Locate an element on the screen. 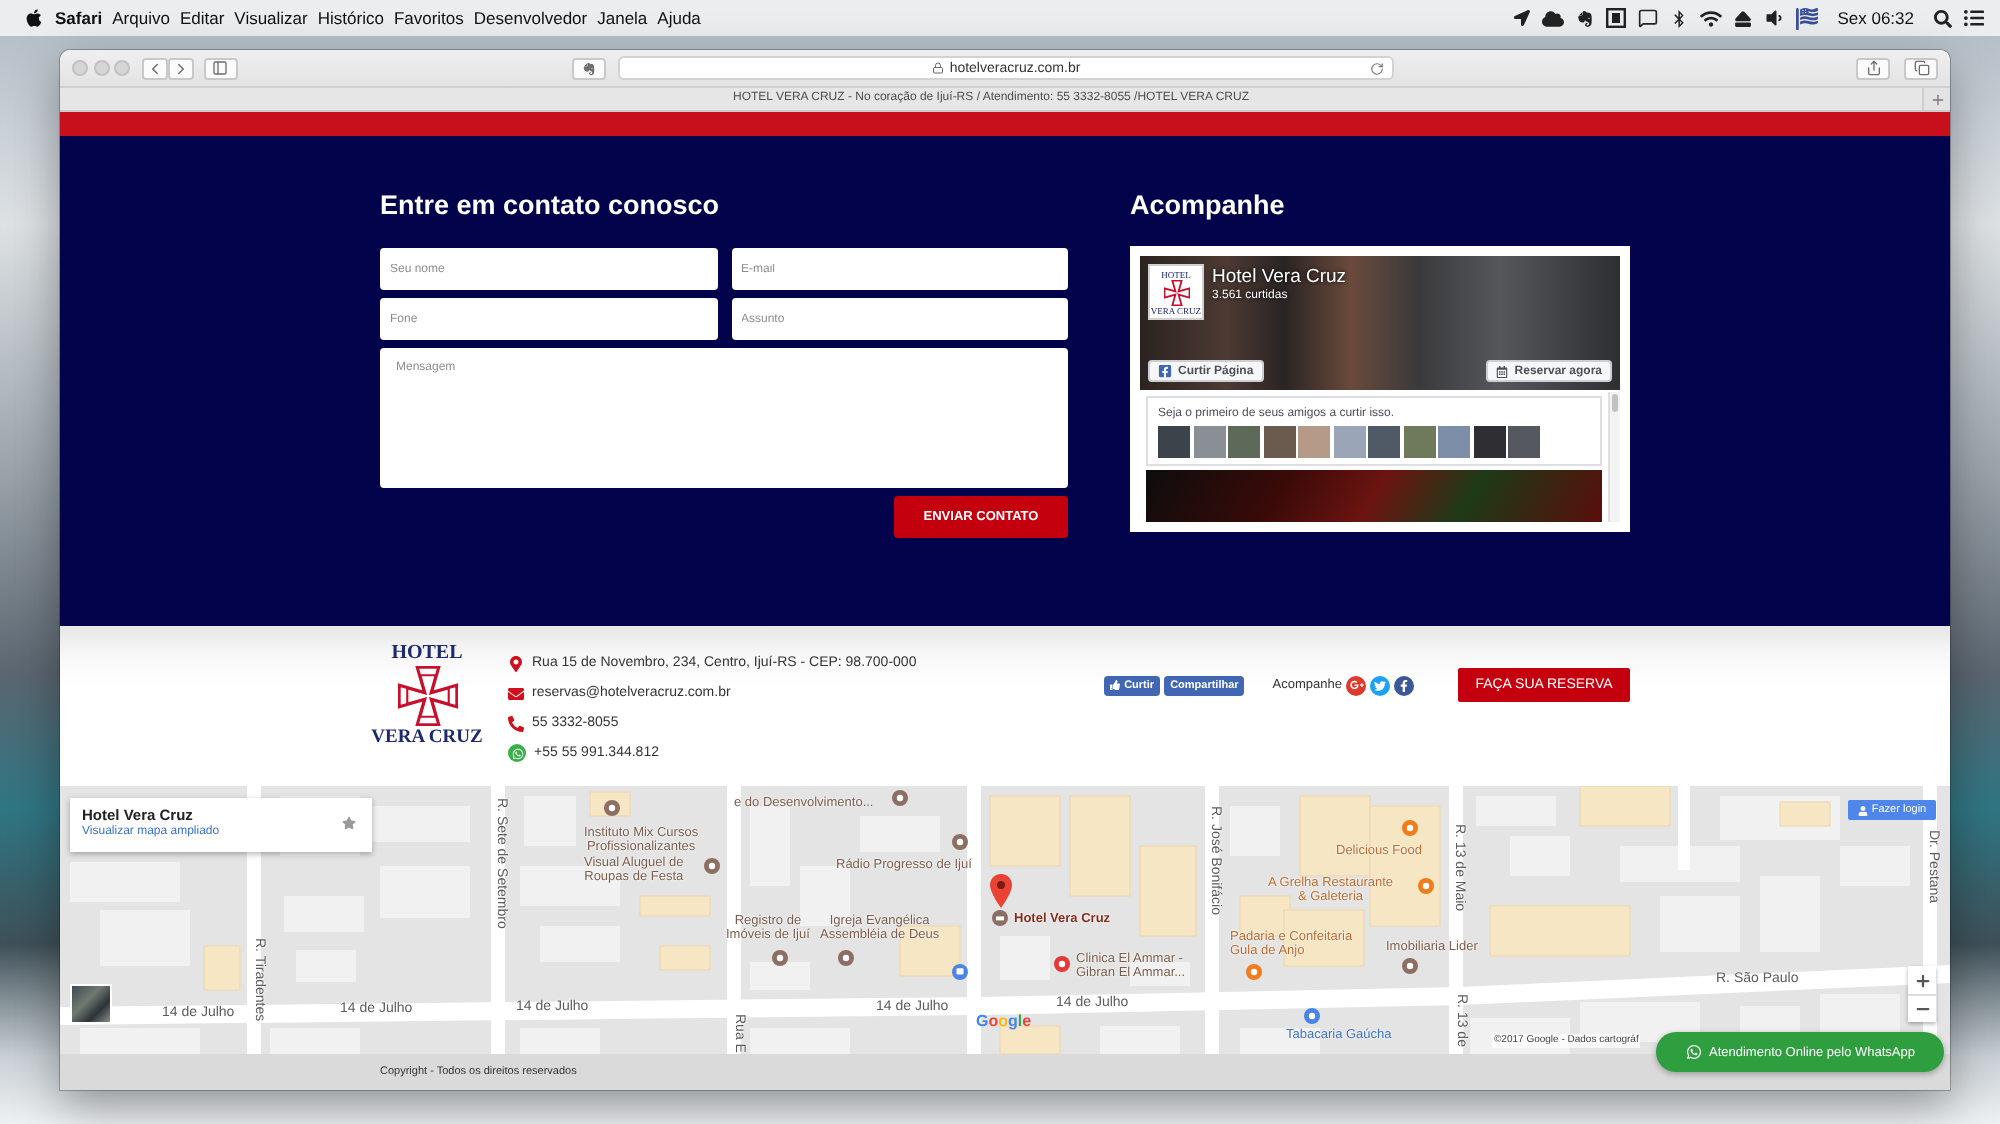 This screenshot has width=2000, height=1124. extension-button is located at coordinates (588, 68).